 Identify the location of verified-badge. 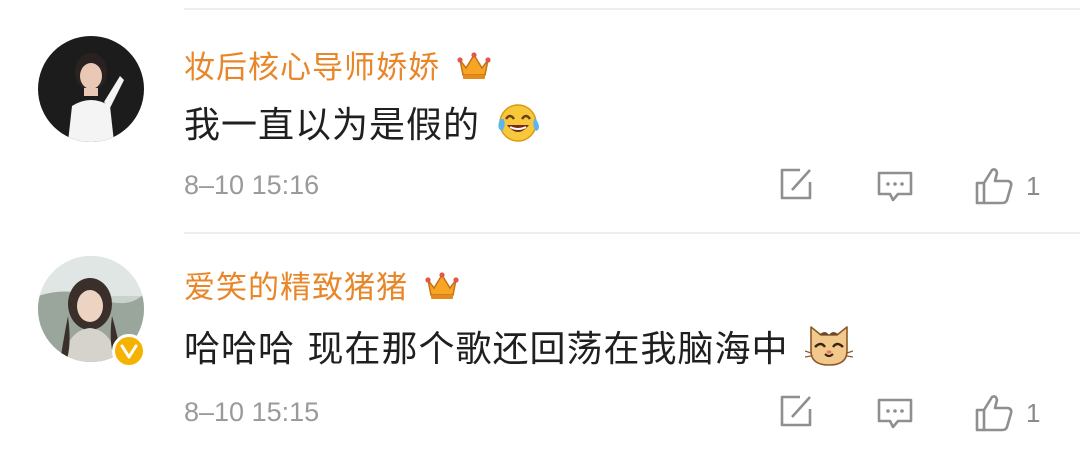
(129, 351).